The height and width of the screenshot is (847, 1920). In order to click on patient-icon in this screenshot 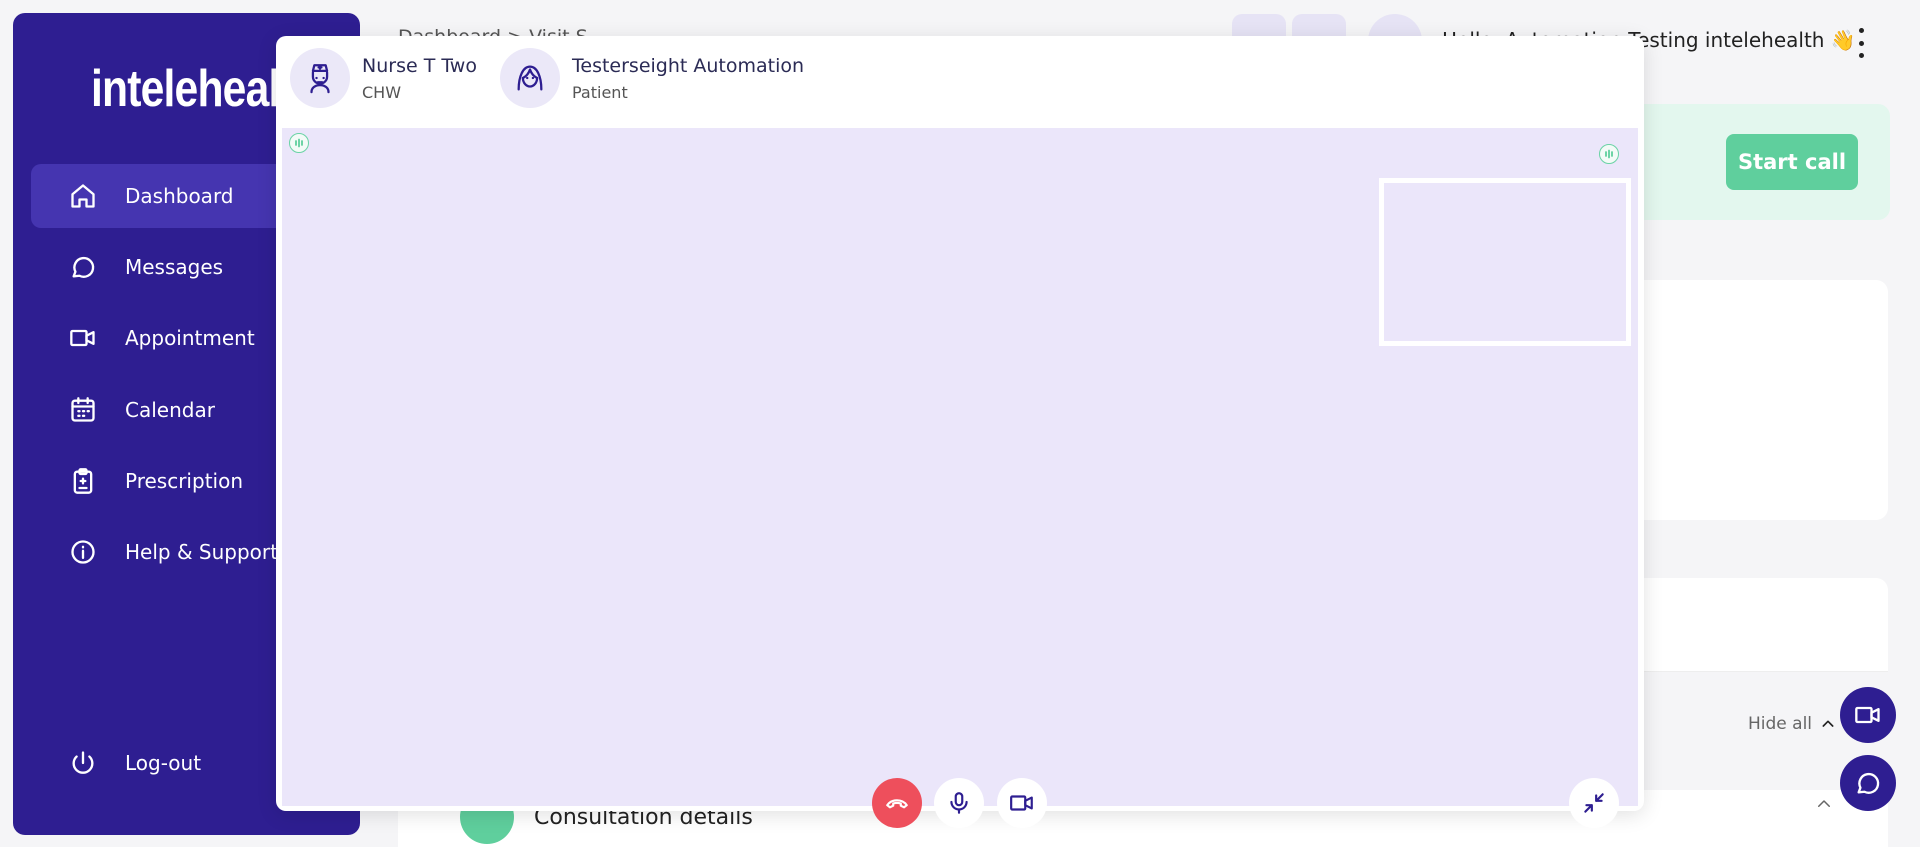, I will do `click(530, 78)`.